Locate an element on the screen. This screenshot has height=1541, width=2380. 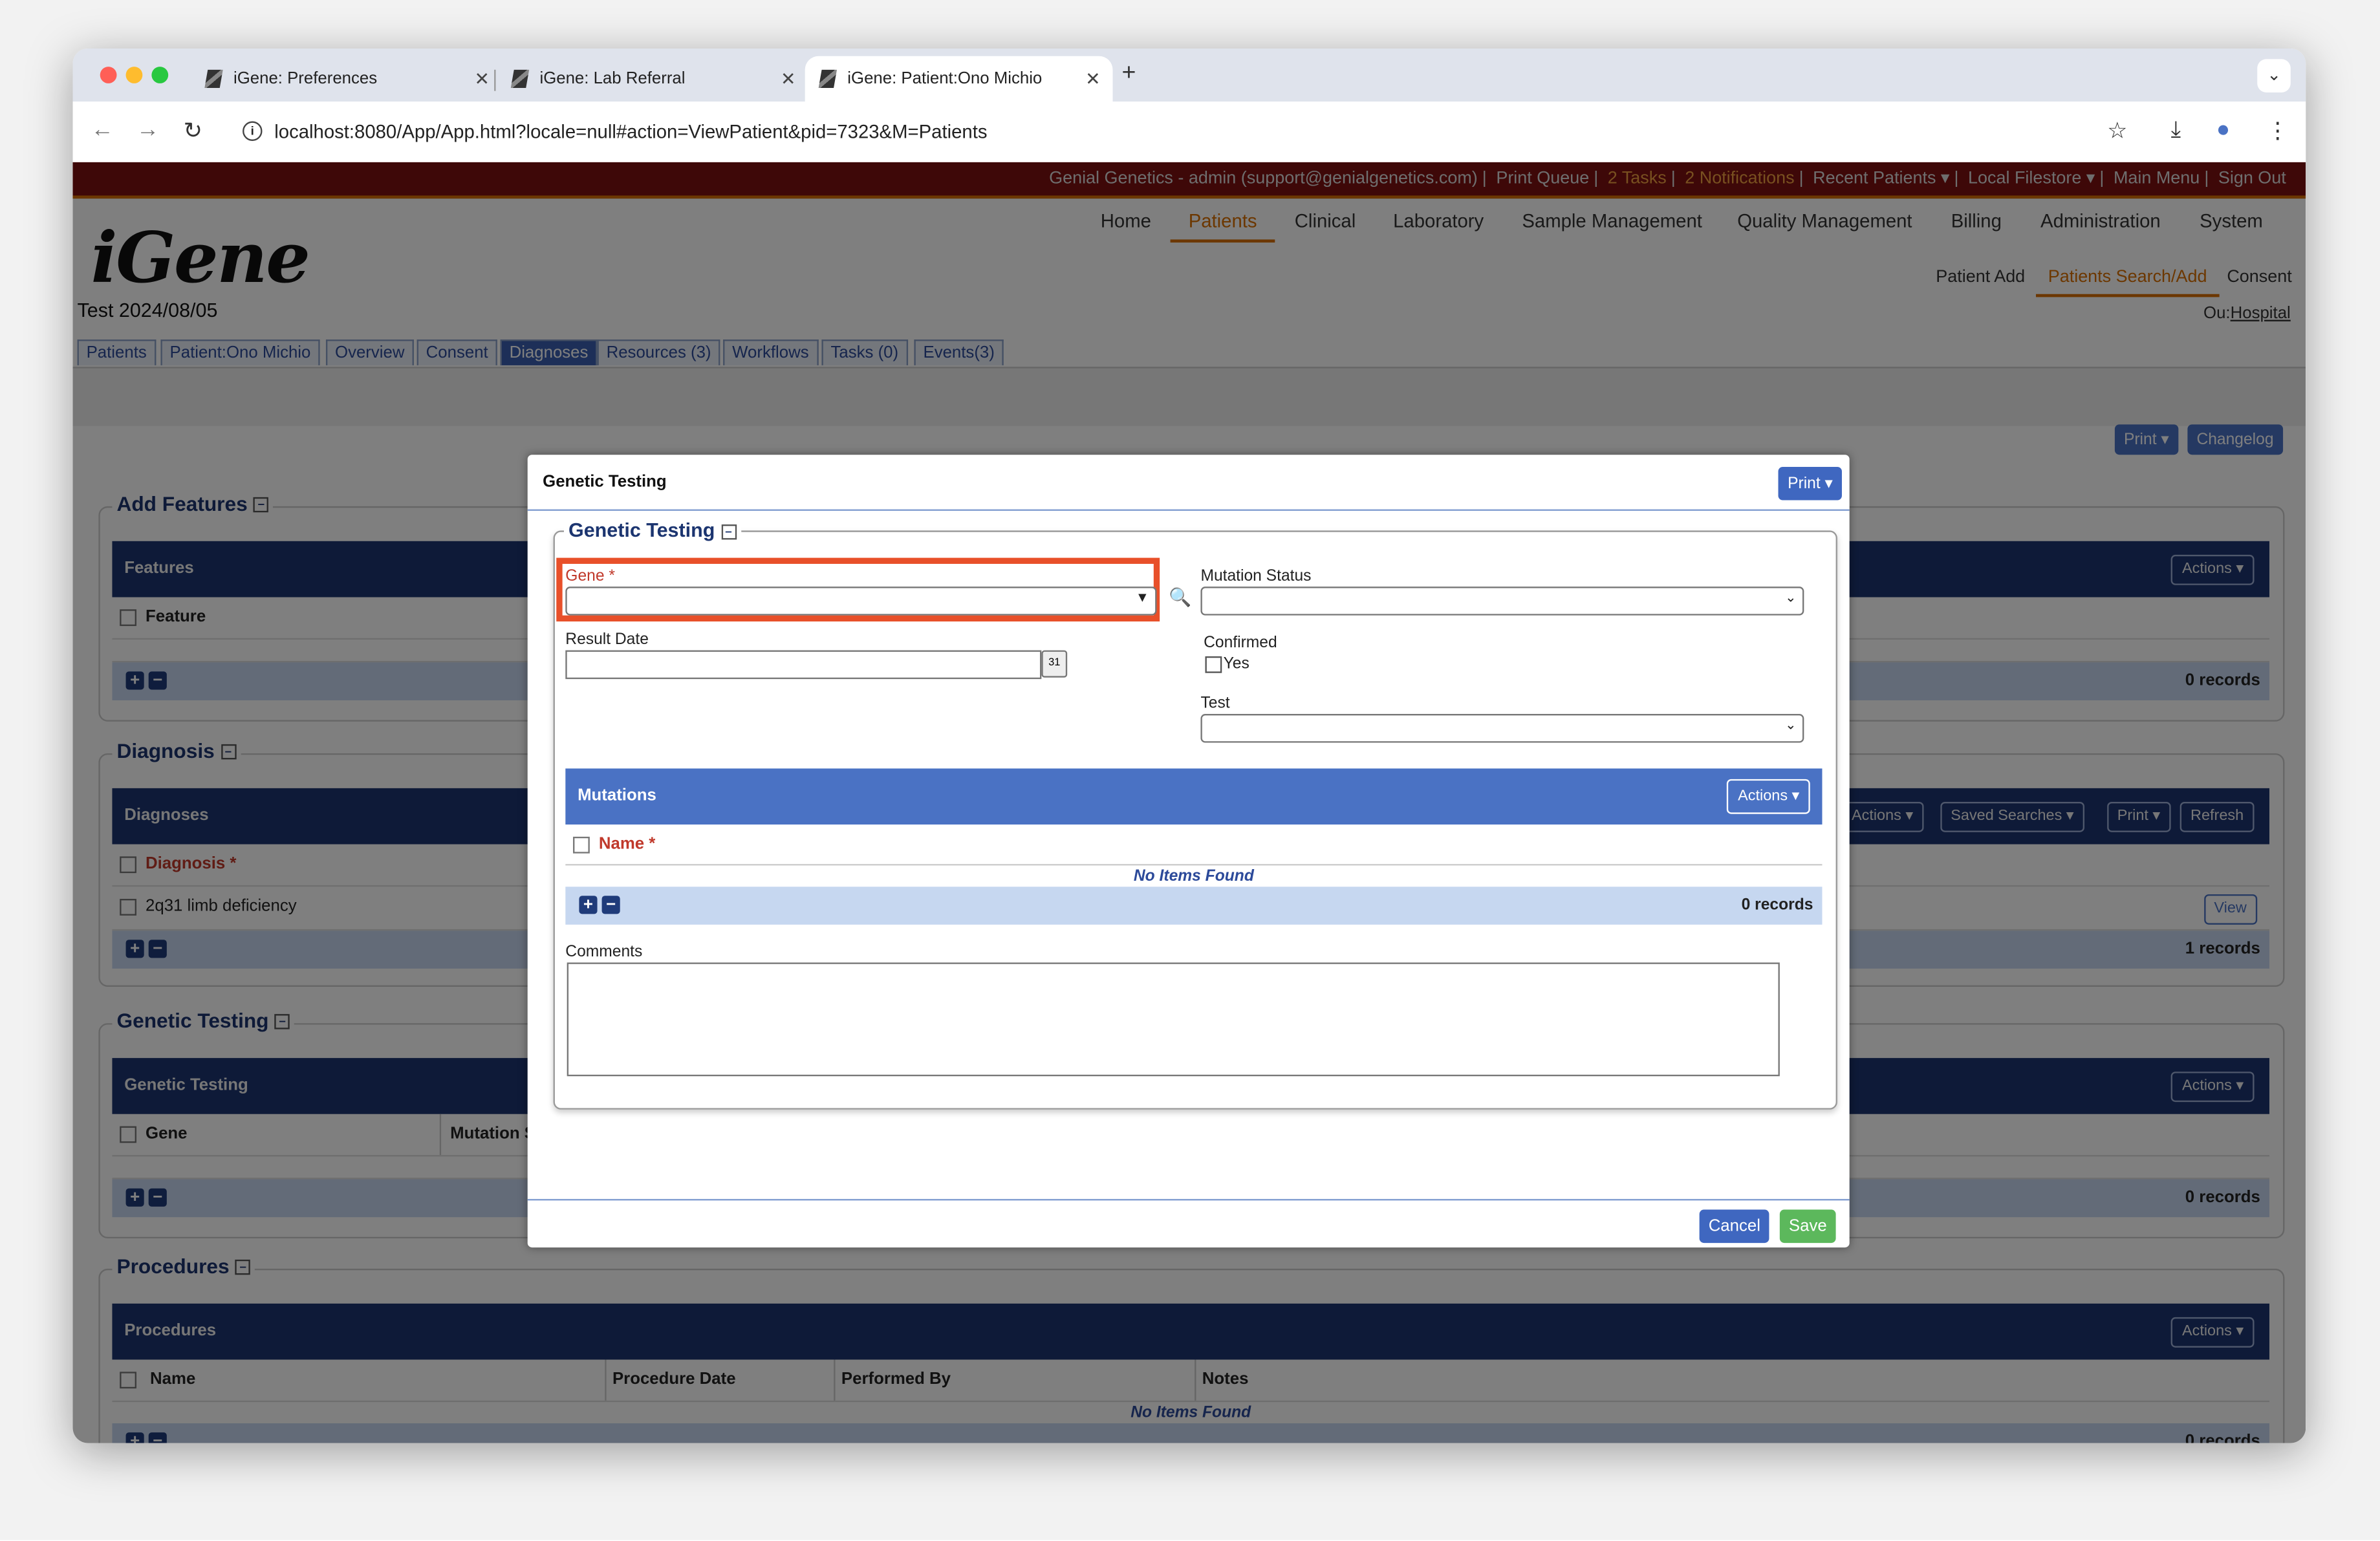
minimize-window-dot is located at coordinates (134, 75).